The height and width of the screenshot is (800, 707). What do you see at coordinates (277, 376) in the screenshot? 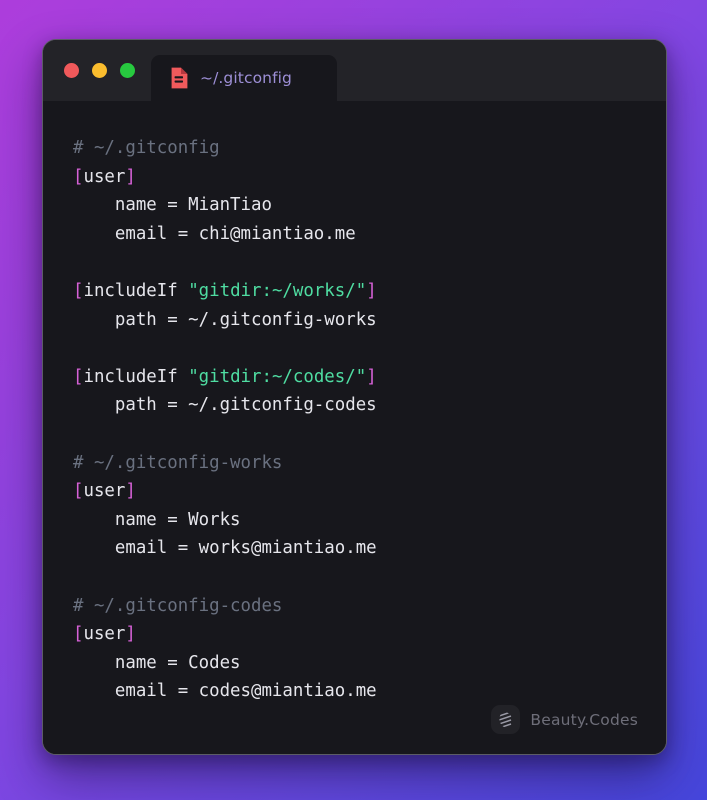
I see `code-token-string: "gitdir:~/codes/"` at bounding box center [277, 376].